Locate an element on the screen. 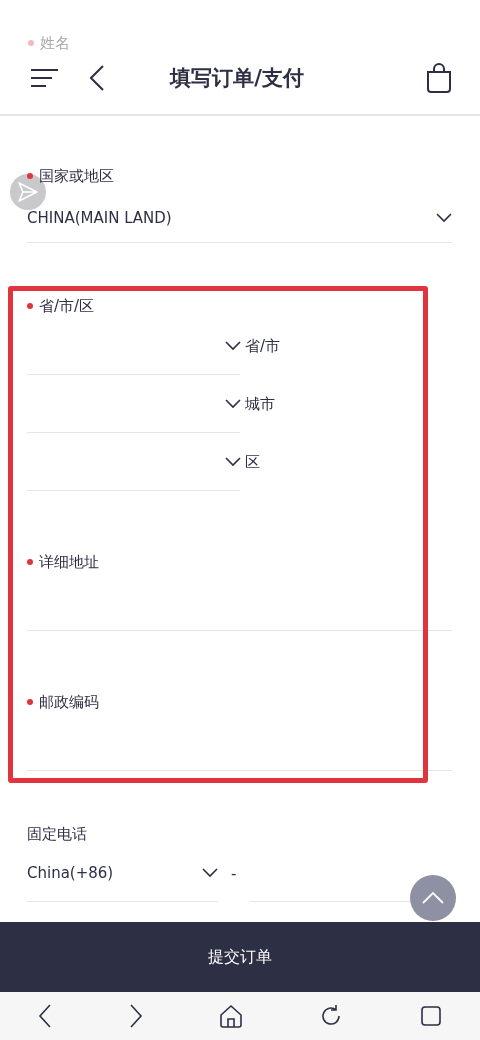 This screenshot has height=1040, width=480. field-label: 详细地址 is located at coordinates (69, 562).